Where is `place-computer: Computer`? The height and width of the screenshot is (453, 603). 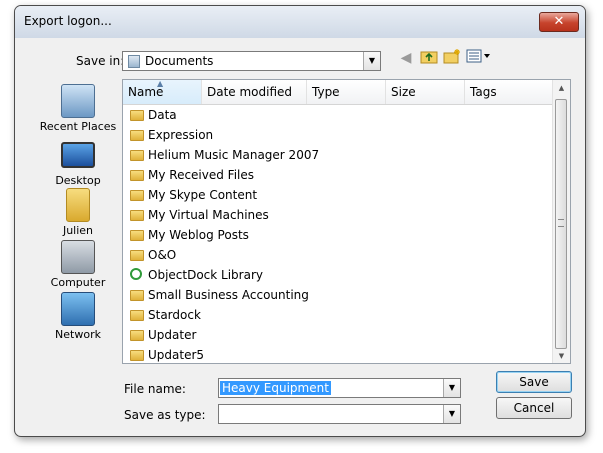 place-computer: Computer is located at coordinates (78, 264).